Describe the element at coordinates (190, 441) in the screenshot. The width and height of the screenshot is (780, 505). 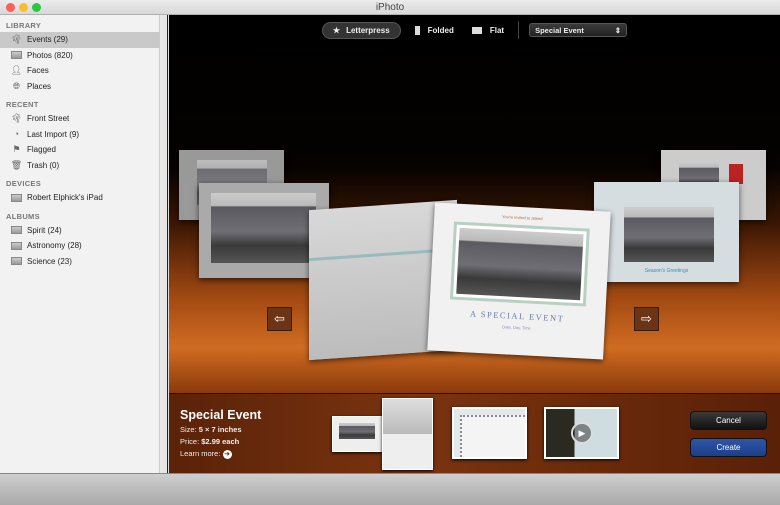
I see `price-label: Price:` at that location.